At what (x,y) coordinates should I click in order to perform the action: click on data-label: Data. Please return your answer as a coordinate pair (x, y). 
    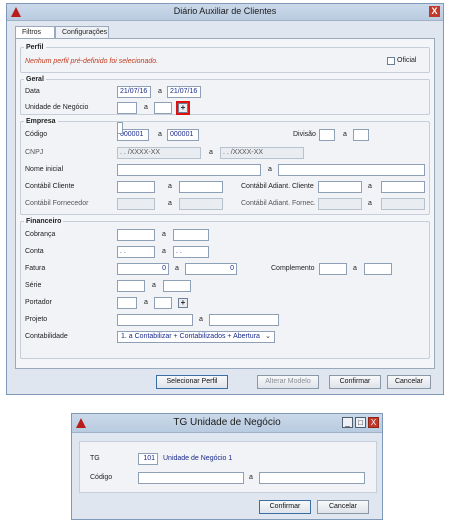
    Looking at the image, I should click on (32, 91).